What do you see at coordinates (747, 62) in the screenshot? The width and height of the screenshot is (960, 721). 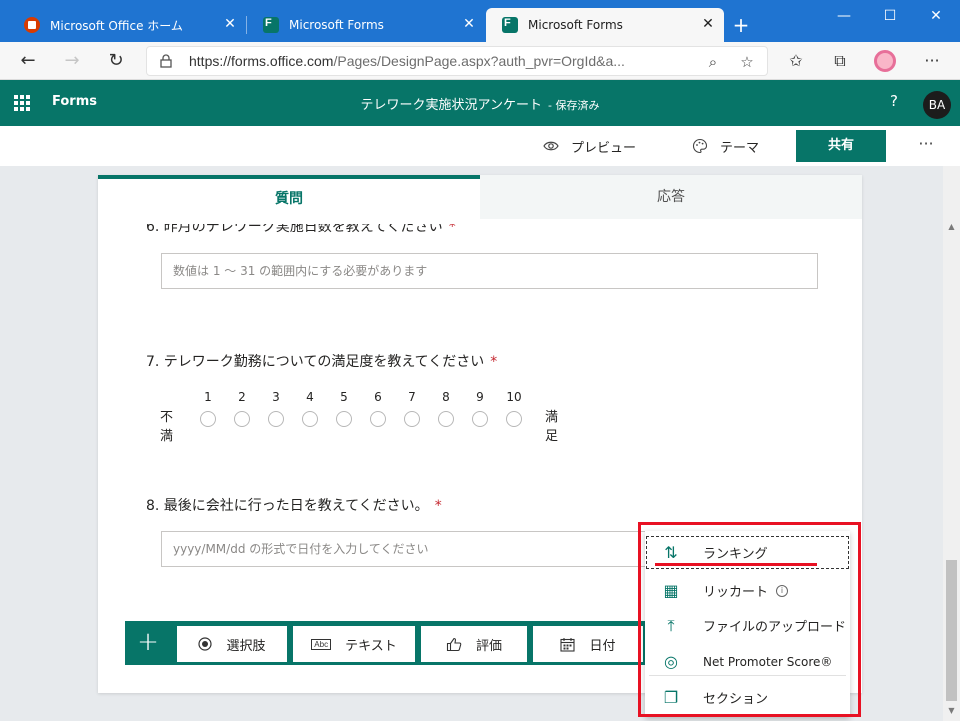 I see `favorite-star-icon: ☆` at bounding box center [747, 62].